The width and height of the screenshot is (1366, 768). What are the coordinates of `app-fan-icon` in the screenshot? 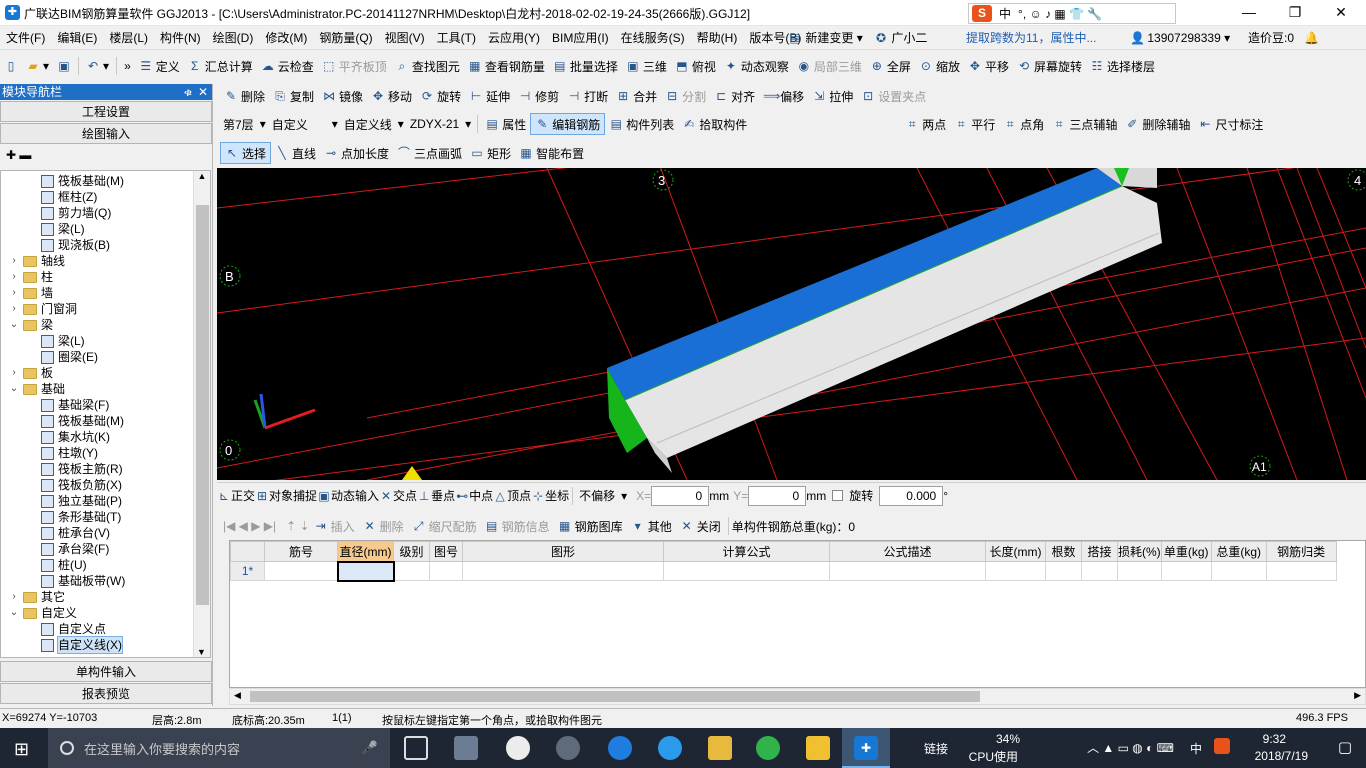 It's located at (466, 748).